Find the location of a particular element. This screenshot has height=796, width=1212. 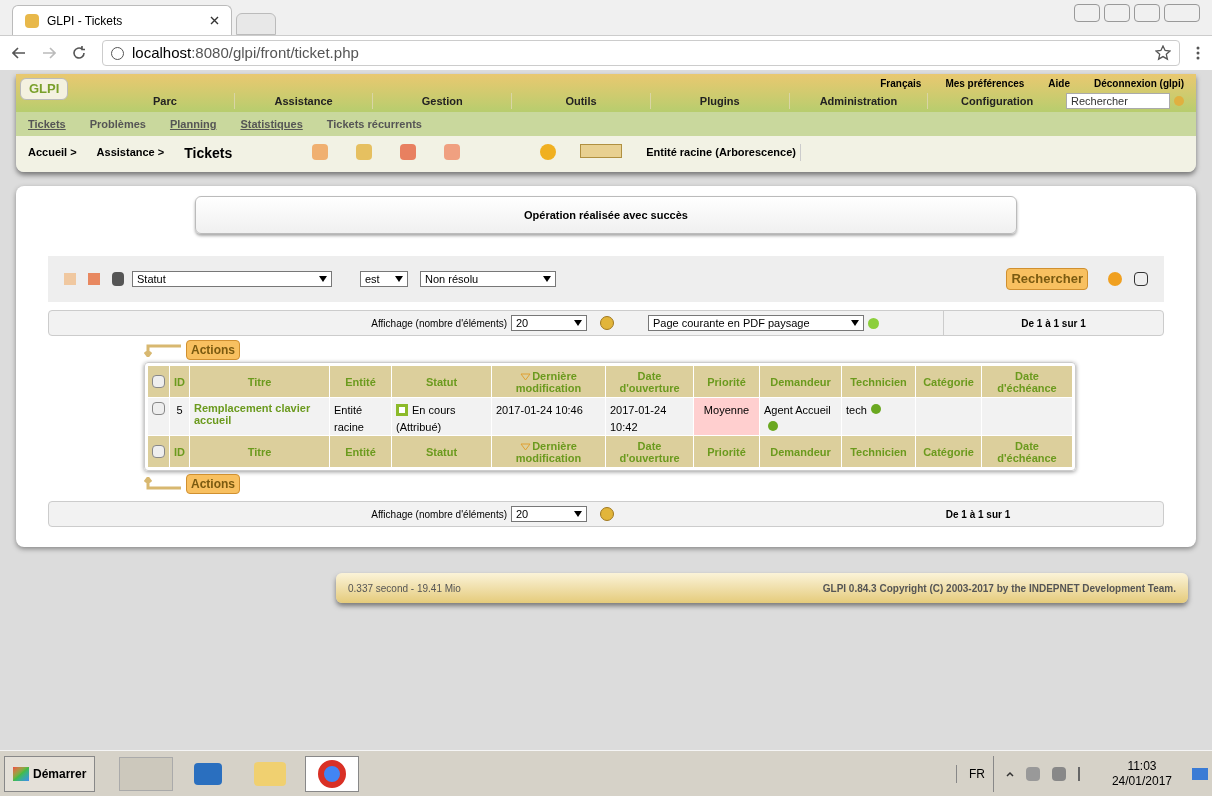

url-text: localhost:8080/glpi/front/ticket.php is located at coordinates (245, 52).